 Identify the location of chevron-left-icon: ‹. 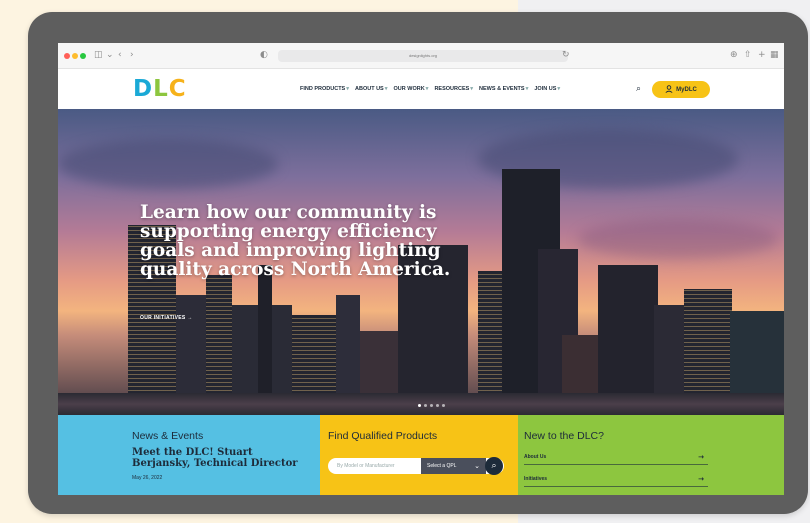
(120, 55).